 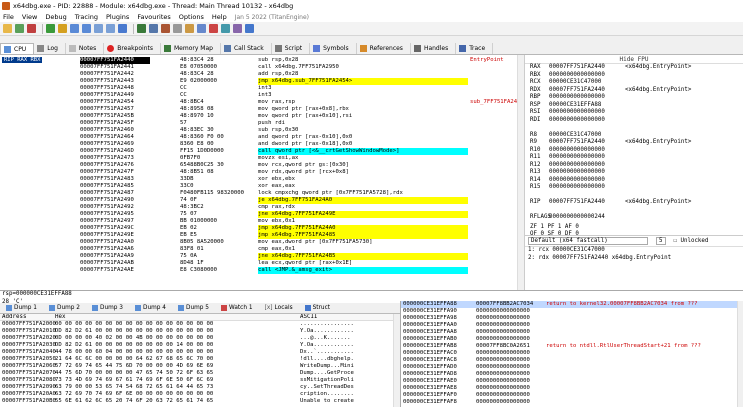 What do you see at coordinates (110, 28) in the screenshot?
I see `trace-over-icon` at bounding box center [110, 28].